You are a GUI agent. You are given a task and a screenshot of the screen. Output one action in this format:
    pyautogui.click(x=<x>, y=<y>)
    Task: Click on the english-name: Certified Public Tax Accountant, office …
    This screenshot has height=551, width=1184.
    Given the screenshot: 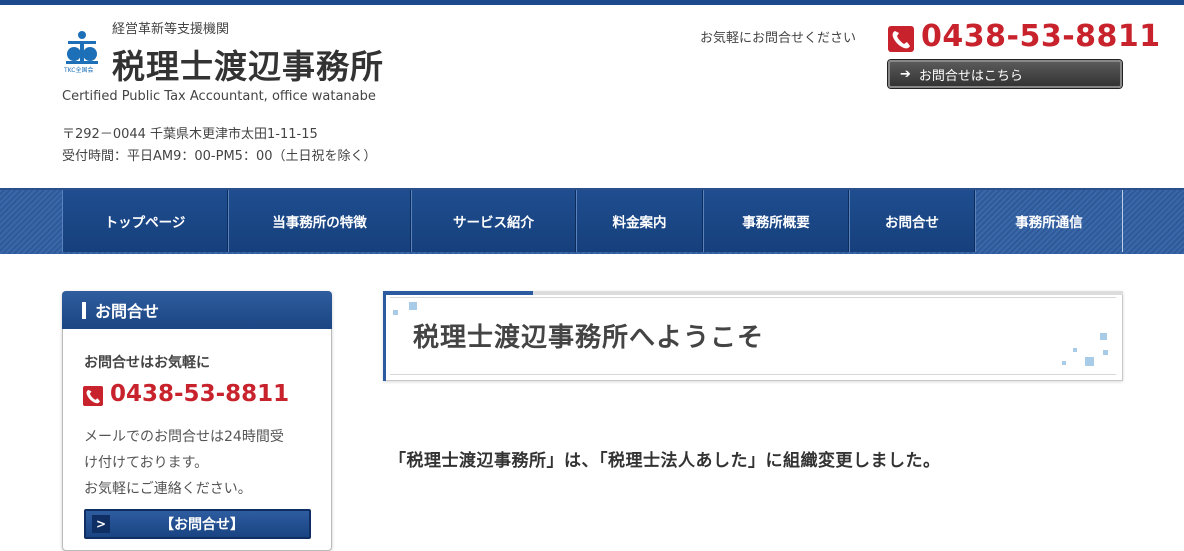 What is the action you would take?
    pyautogui.click(x=219, y=96)
    